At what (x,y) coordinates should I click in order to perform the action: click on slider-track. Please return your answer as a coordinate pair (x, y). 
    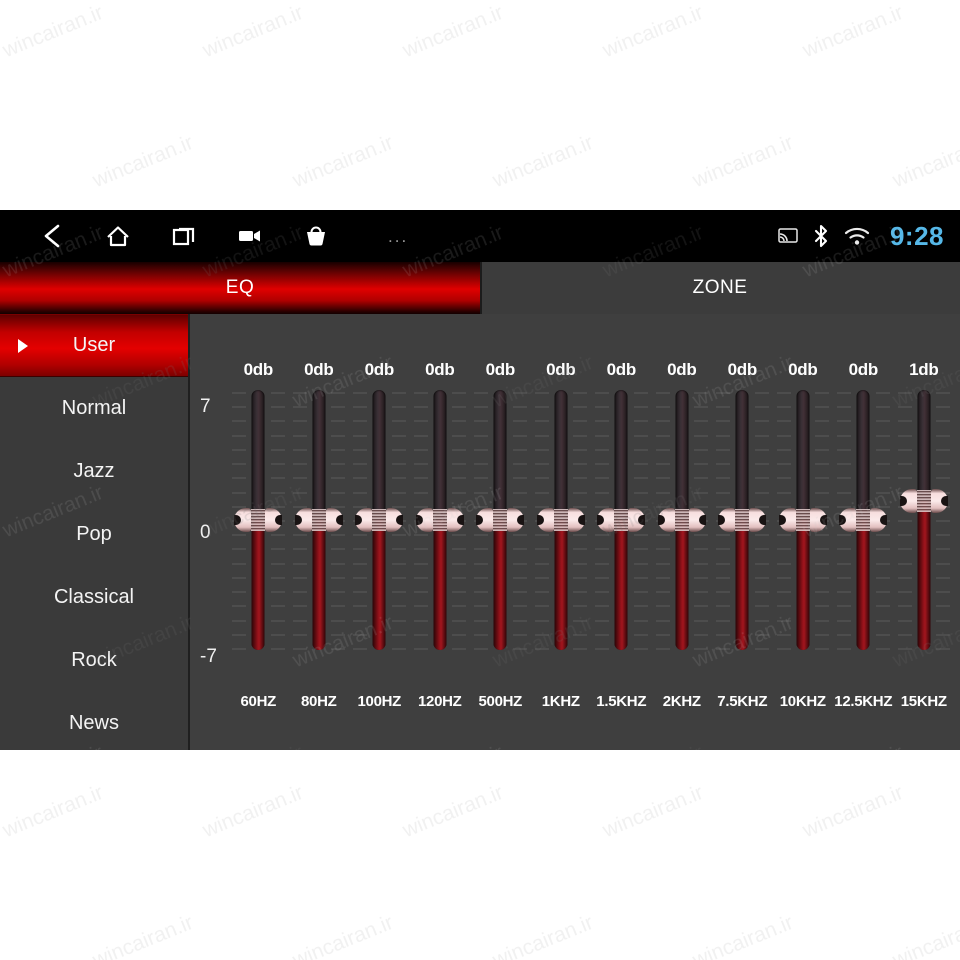
    Looking at the image, I should click on (924, 520).